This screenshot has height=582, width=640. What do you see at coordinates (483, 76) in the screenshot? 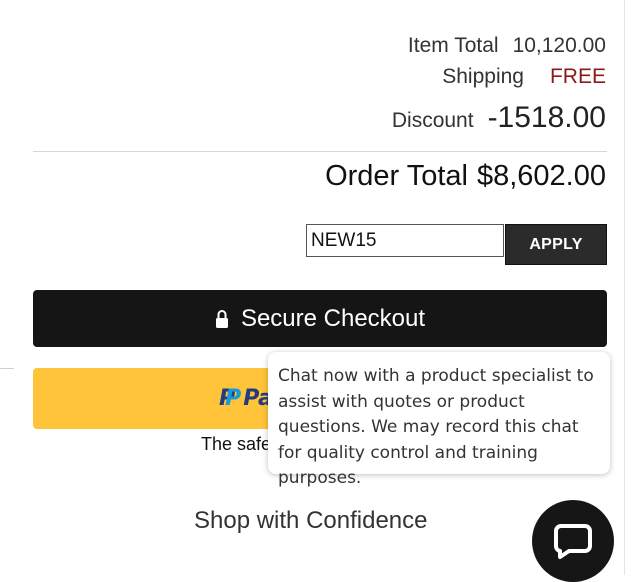
I see `shipping-label: Shipping` at bounding box center [483, 76].